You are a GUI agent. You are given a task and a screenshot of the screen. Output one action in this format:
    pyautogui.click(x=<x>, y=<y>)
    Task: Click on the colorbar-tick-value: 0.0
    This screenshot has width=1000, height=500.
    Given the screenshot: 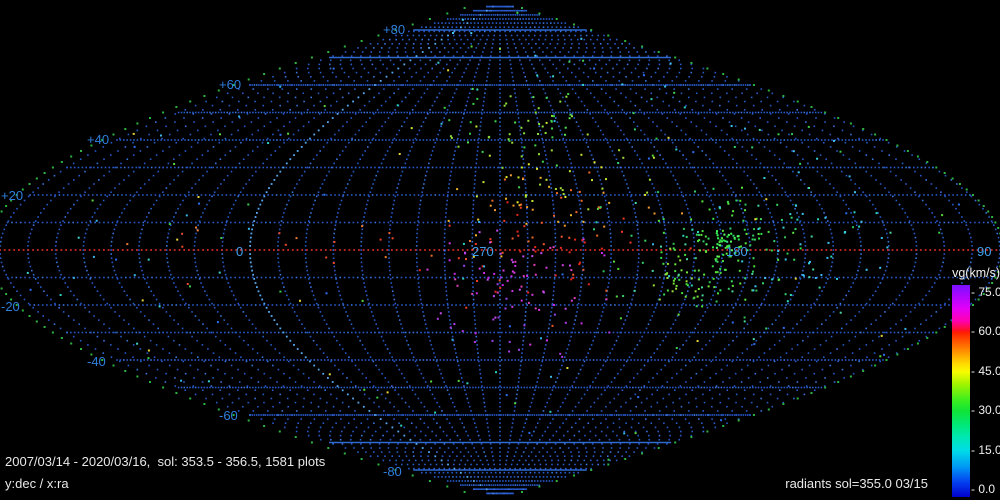 What is the action you would take?
    pyautogui.click(x=987, y=489)
    